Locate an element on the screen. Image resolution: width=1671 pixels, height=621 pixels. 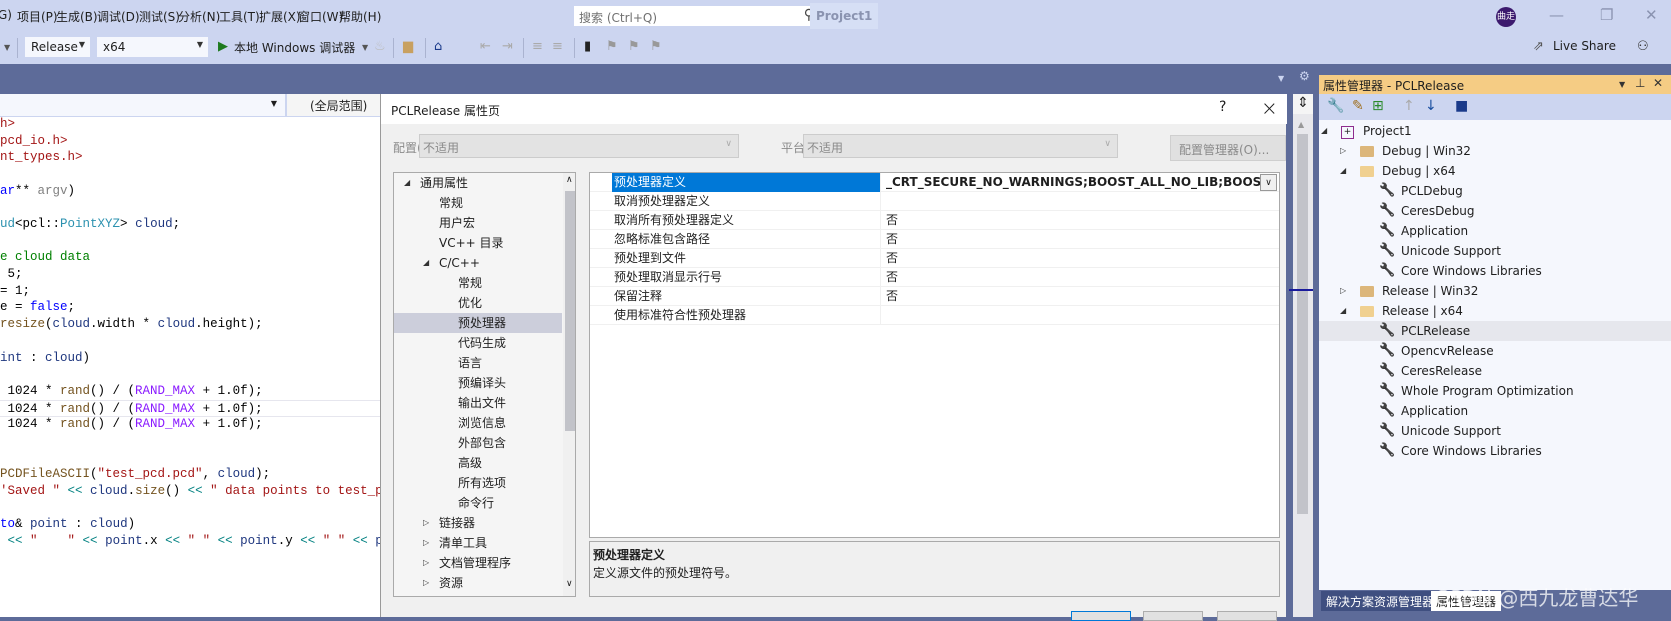
arrow-down-icon: ↓ is located at coordinates (1431, 106).